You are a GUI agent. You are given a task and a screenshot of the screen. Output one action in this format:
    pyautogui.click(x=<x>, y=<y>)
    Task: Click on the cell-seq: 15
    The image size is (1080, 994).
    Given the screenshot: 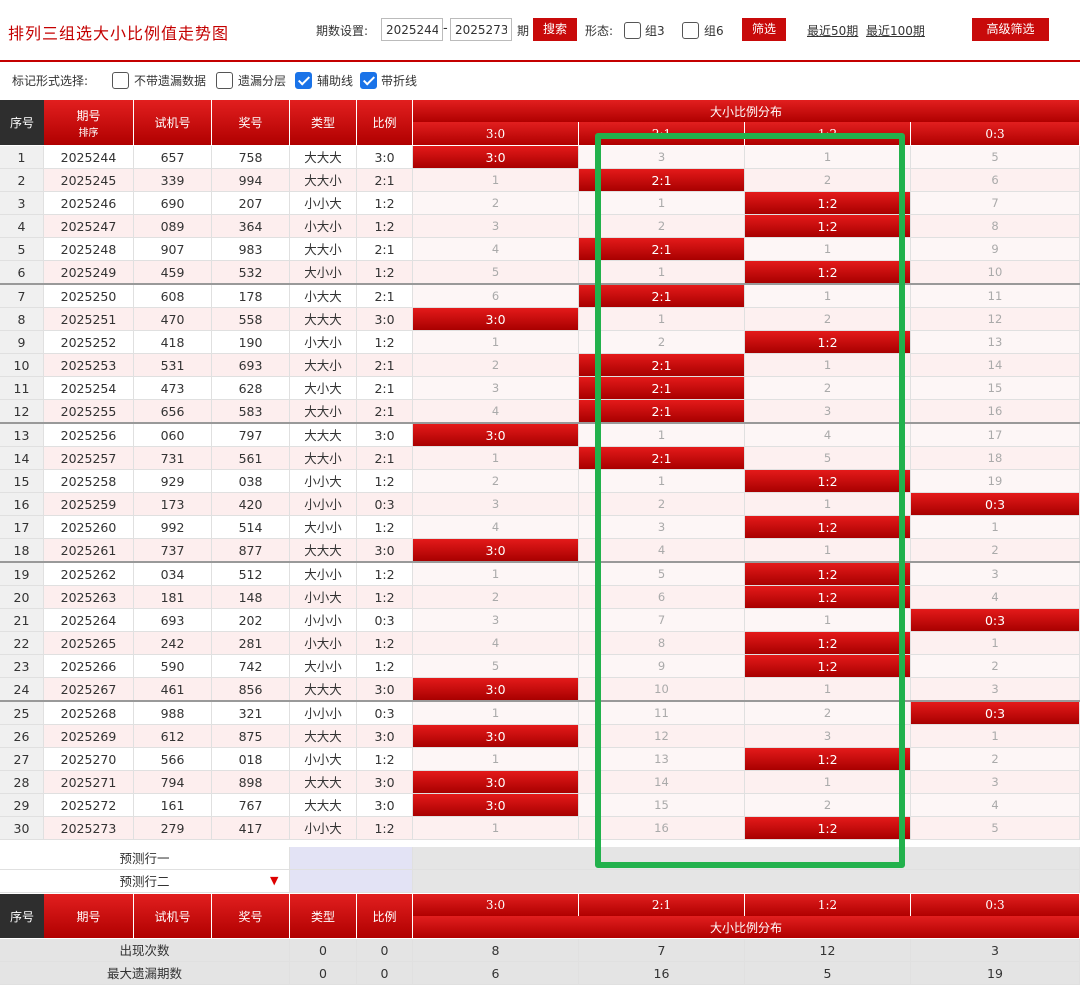 What is the action you would take?
    pyautogui.click(x=22, y=481)
    